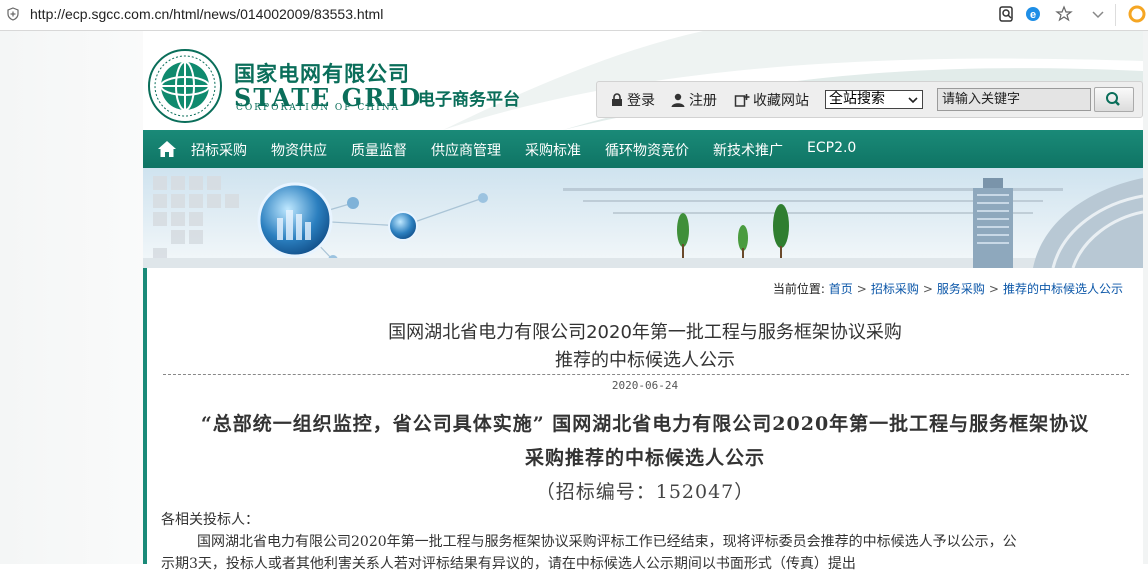 This screenshot has height=573, width=1148. I want to click on breadcrumb-home: 首页, so click(841, 289).